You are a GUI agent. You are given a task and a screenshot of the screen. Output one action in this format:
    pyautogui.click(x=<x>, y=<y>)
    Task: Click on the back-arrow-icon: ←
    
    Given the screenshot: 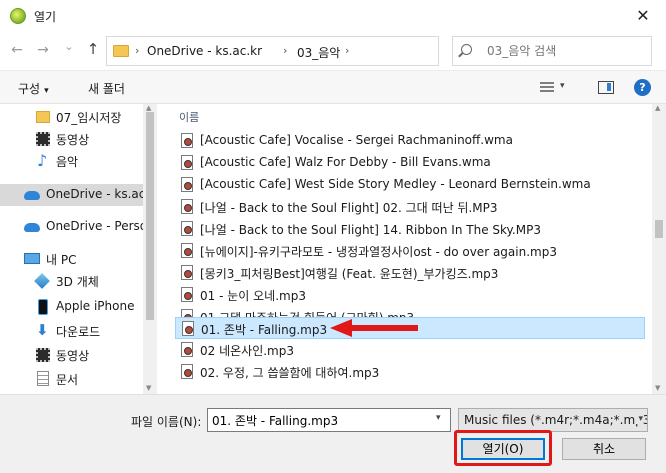 What is the action you would take?
    pyautogui.click(x=17, y=50)
    